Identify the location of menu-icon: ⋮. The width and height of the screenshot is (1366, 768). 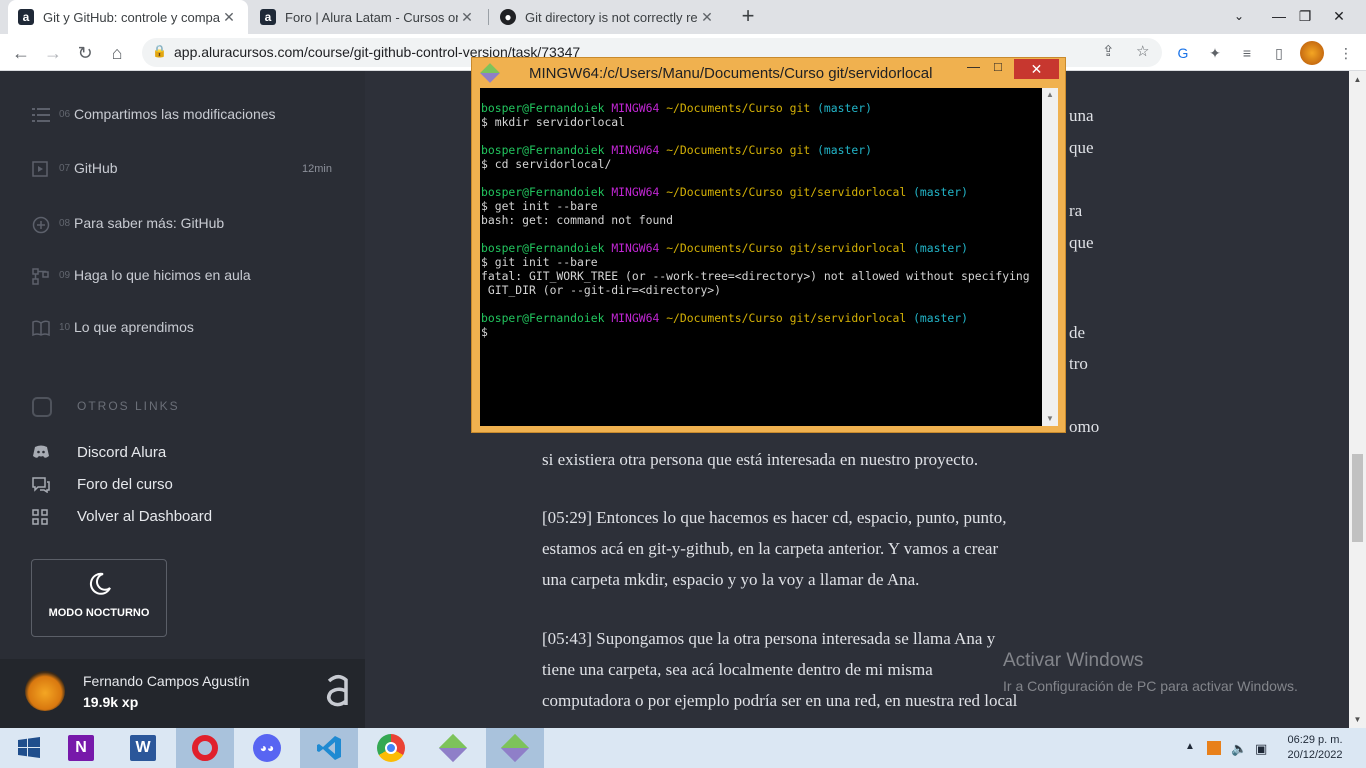
(1346, 53).